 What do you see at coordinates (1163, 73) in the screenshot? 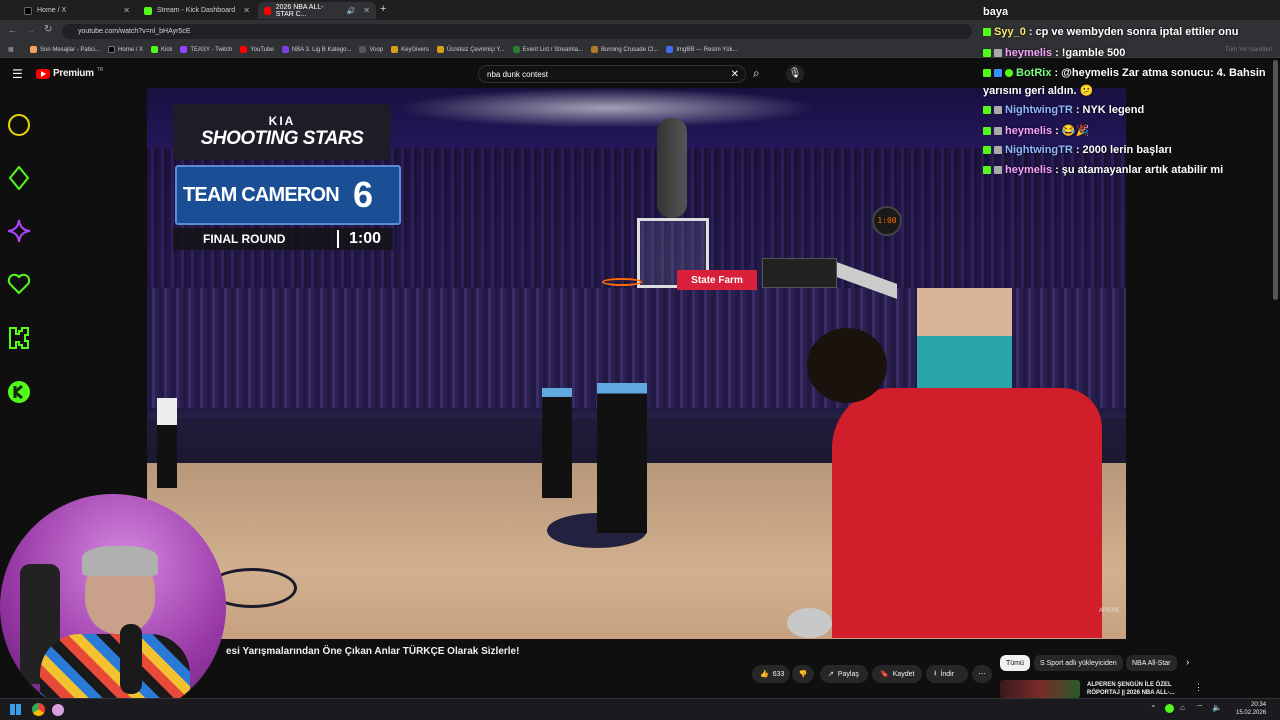
I see `chat-text: @heymelis Zar atma sonucu: 4. Bahsin` at bounding box center [1163, 73].